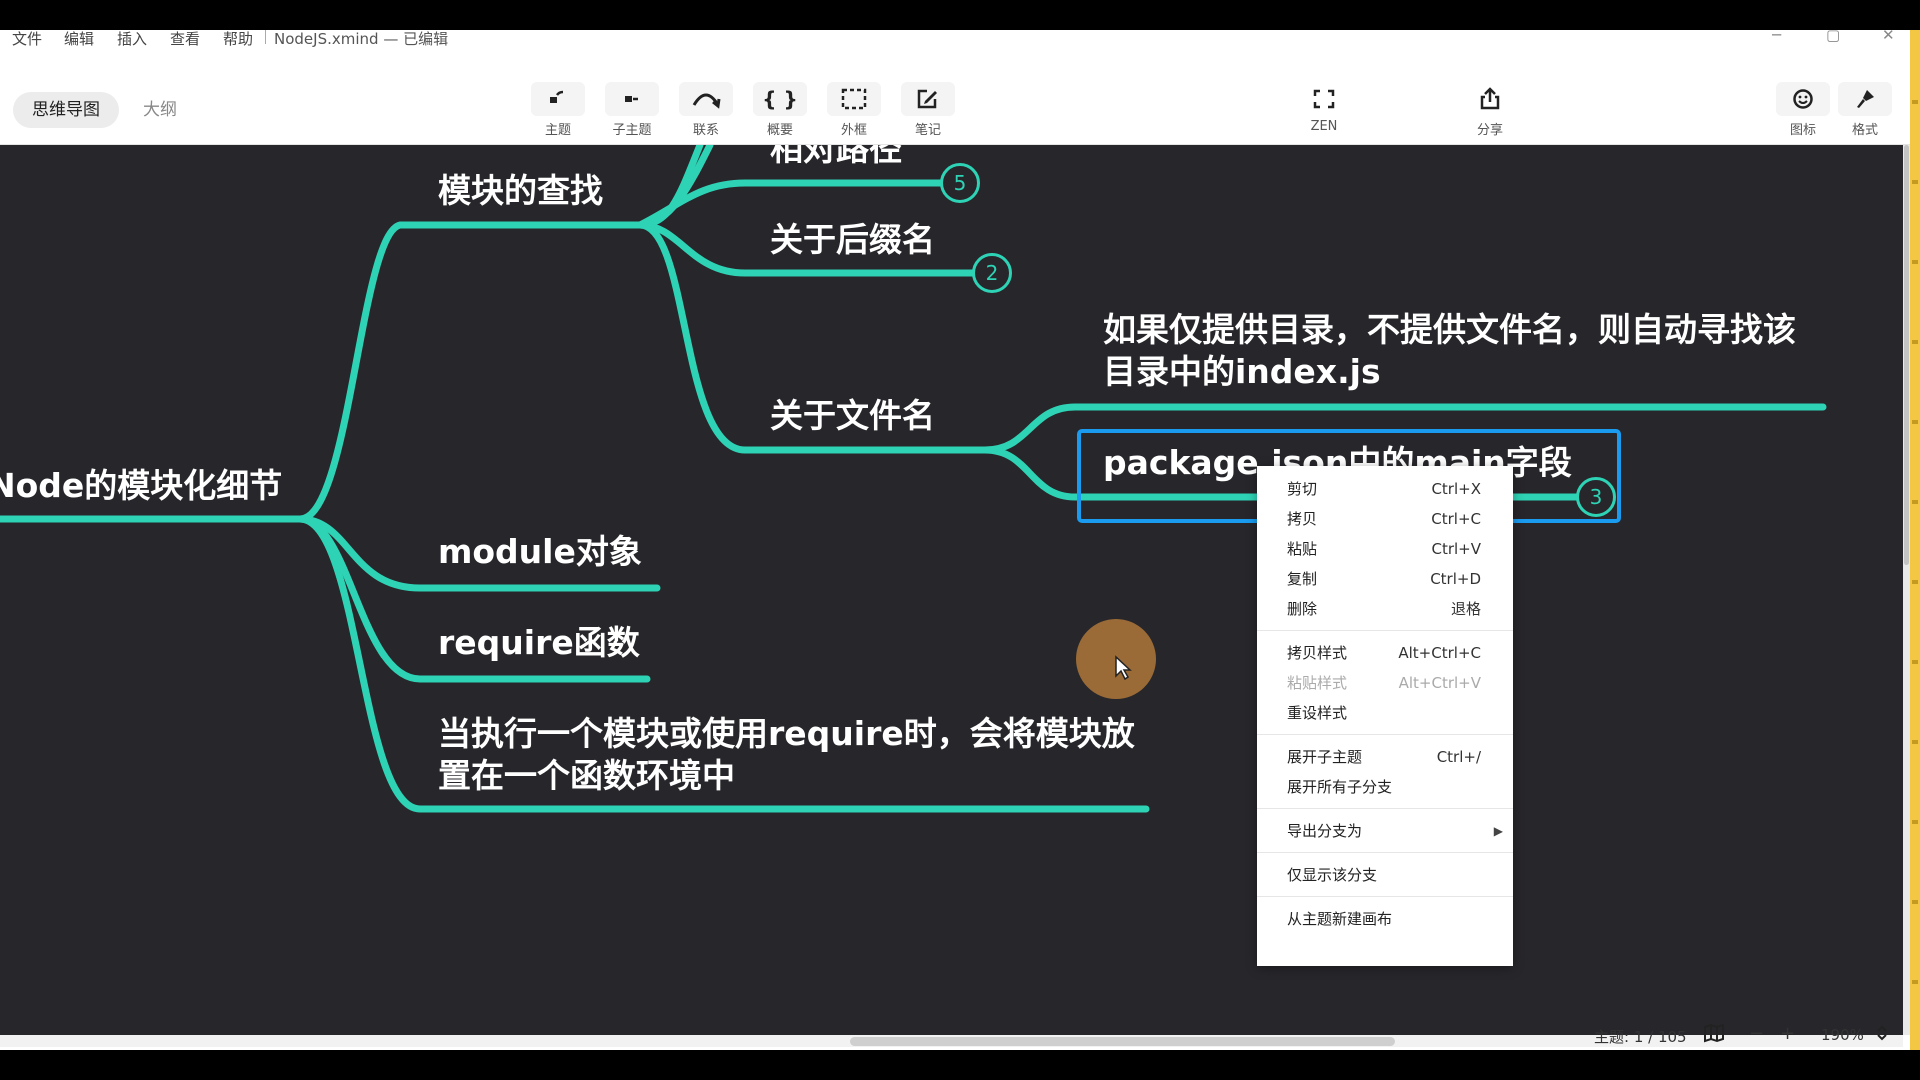 Image resolution: width=1920 pixels, height=1080 pixels. What do you see at coordinates (1439, 683) in the screenshot?
I see `paste-style-shortcut: Alt+Ctrl+V` at bounding box center [1439, 683].